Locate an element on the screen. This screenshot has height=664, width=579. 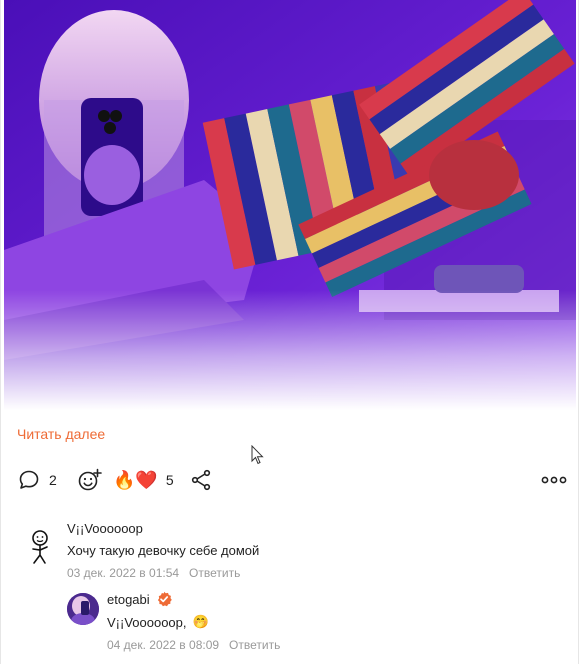
comment-text: V¡¡Voooooop, is located at coordinates (147, 622).